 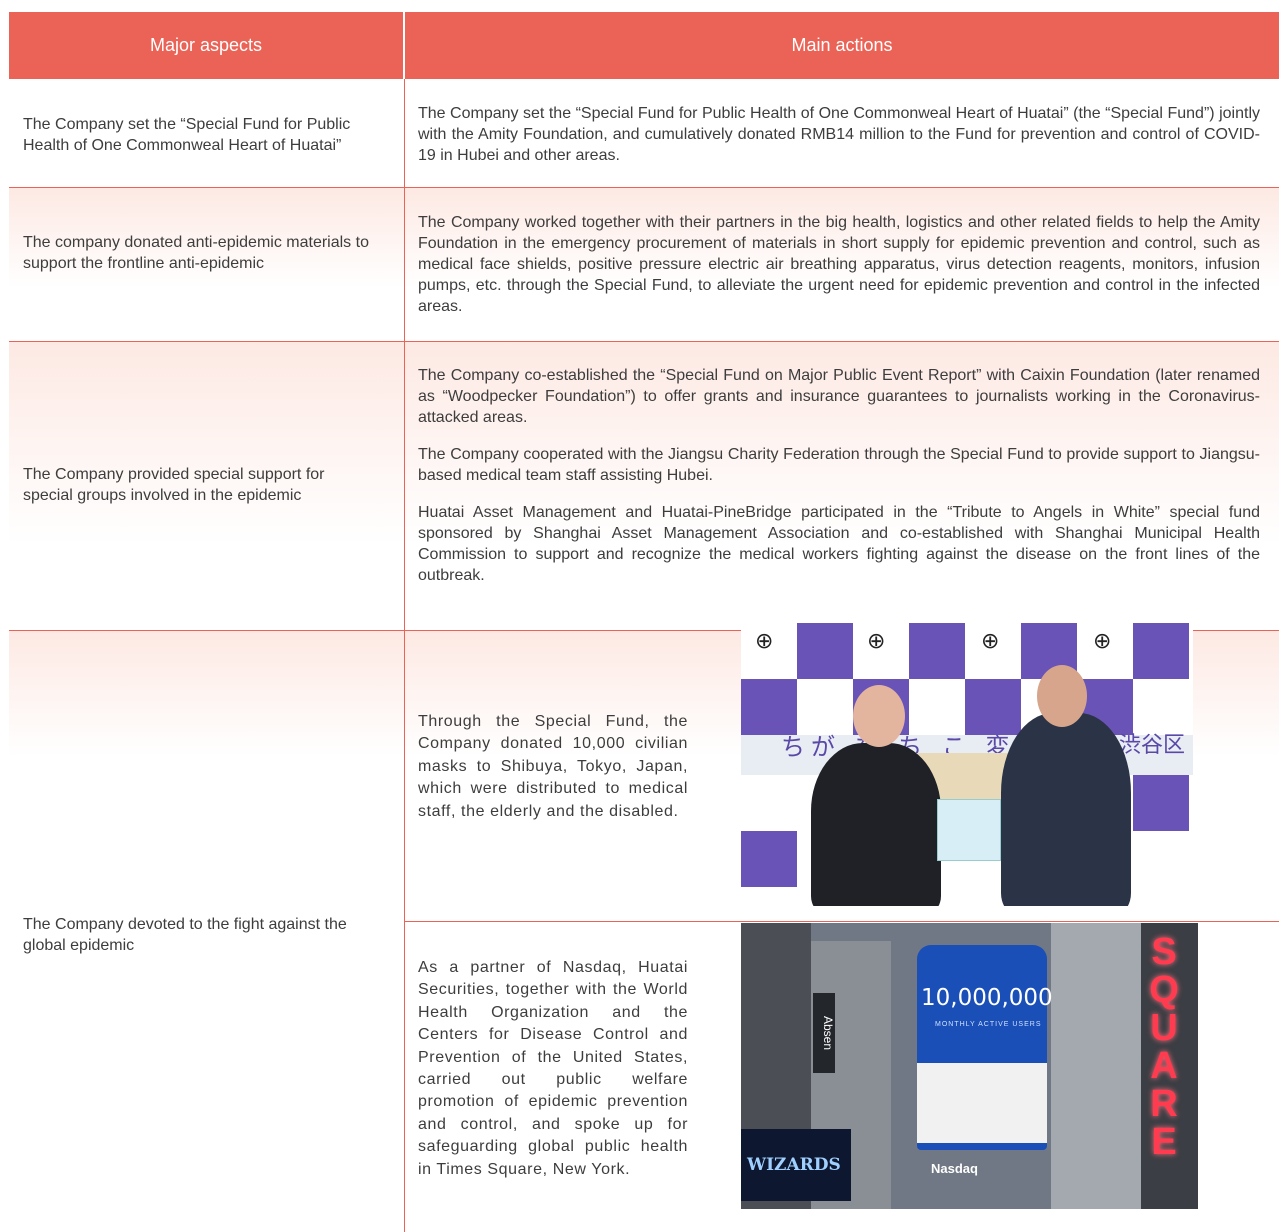 What do you see at coordinates (1062, 696) in the screenshot?
I see `man-head` at bounding box center [1062, 696].